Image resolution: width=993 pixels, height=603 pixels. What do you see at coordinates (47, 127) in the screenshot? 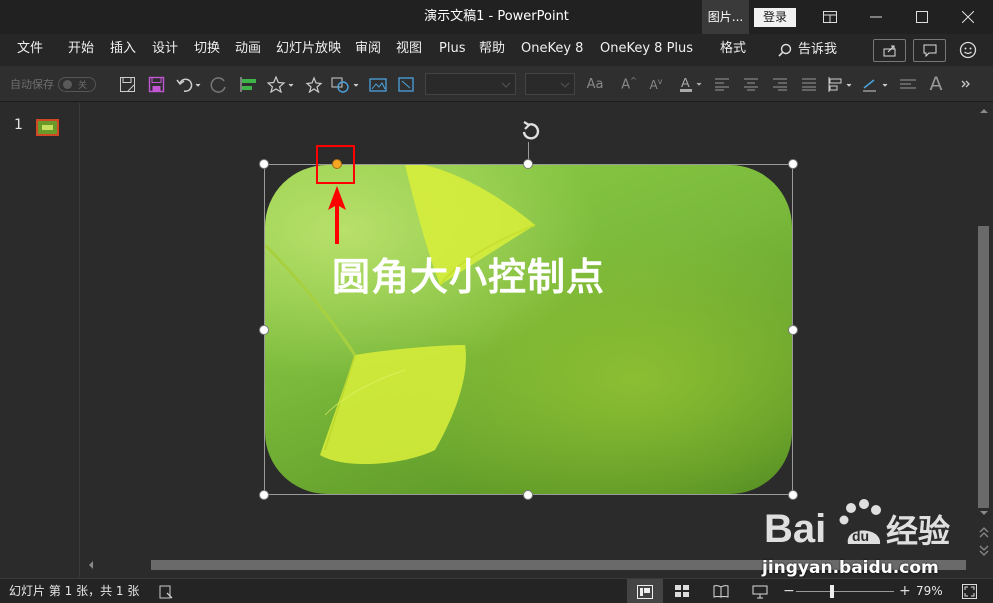
I see `slide-thumbnail` at bounding box center [47, 127].